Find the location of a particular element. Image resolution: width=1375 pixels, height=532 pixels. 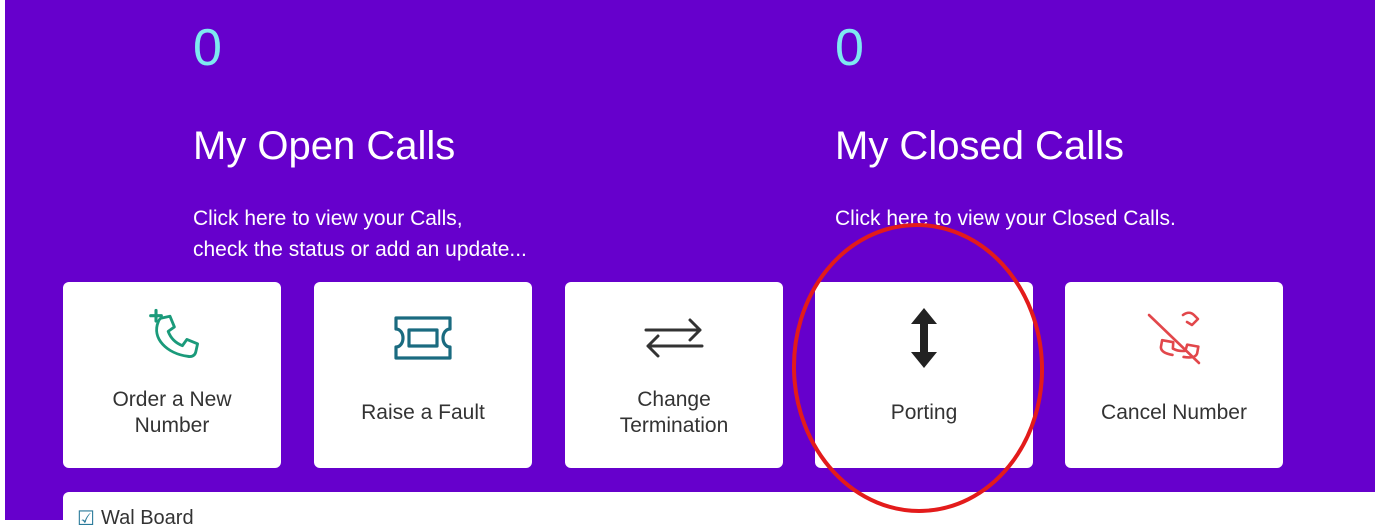

phone-cancel-icon is located at coordinates (1174, 338).